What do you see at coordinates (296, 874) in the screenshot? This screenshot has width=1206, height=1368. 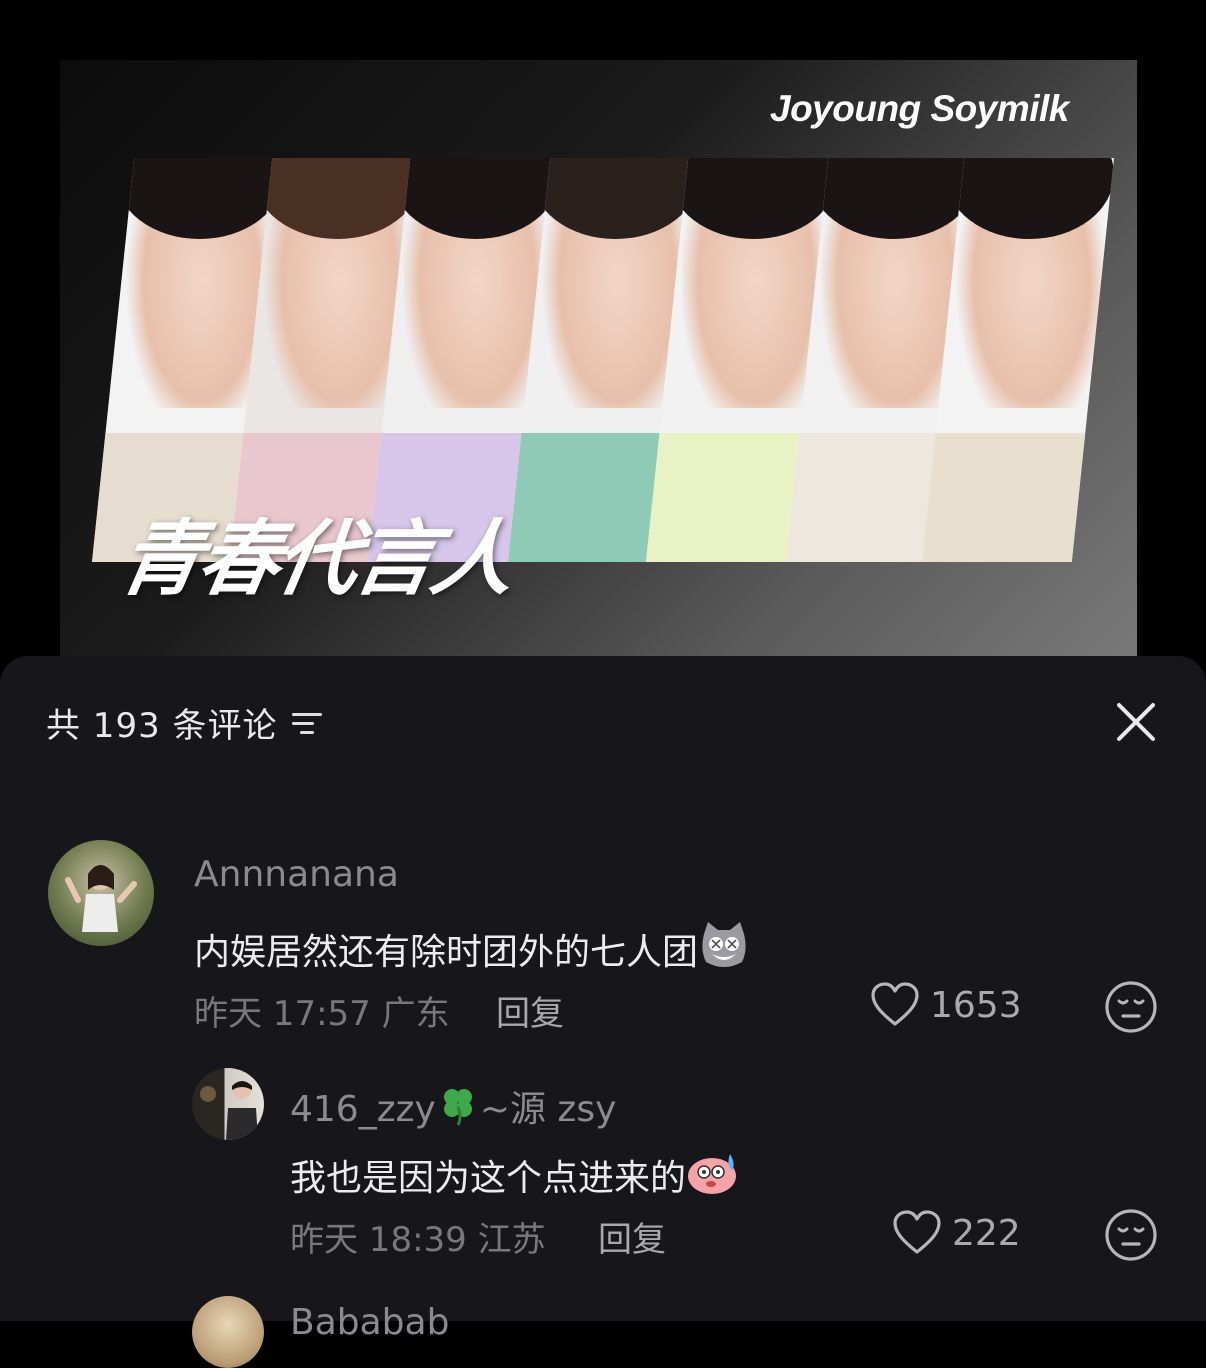 I see `comment-username: Annnanana` at bounding box center [296, 874].